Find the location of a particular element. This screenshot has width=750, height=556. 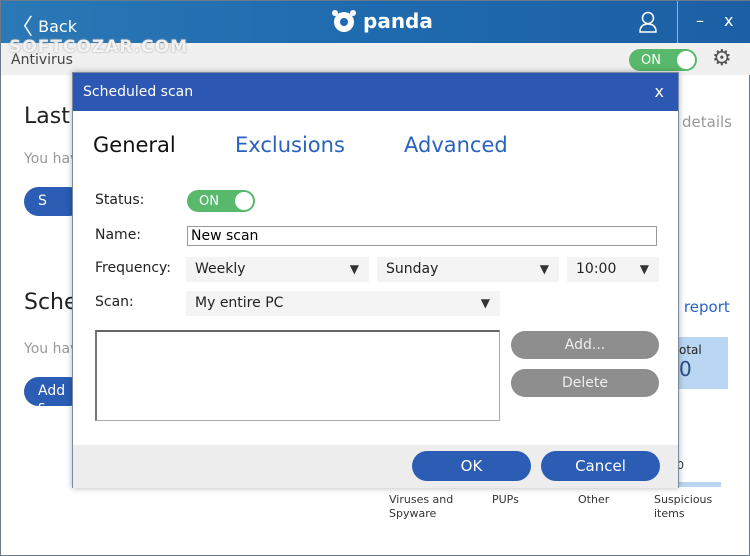

antivirus-toggle: ON is located at coordinates (663, 60).